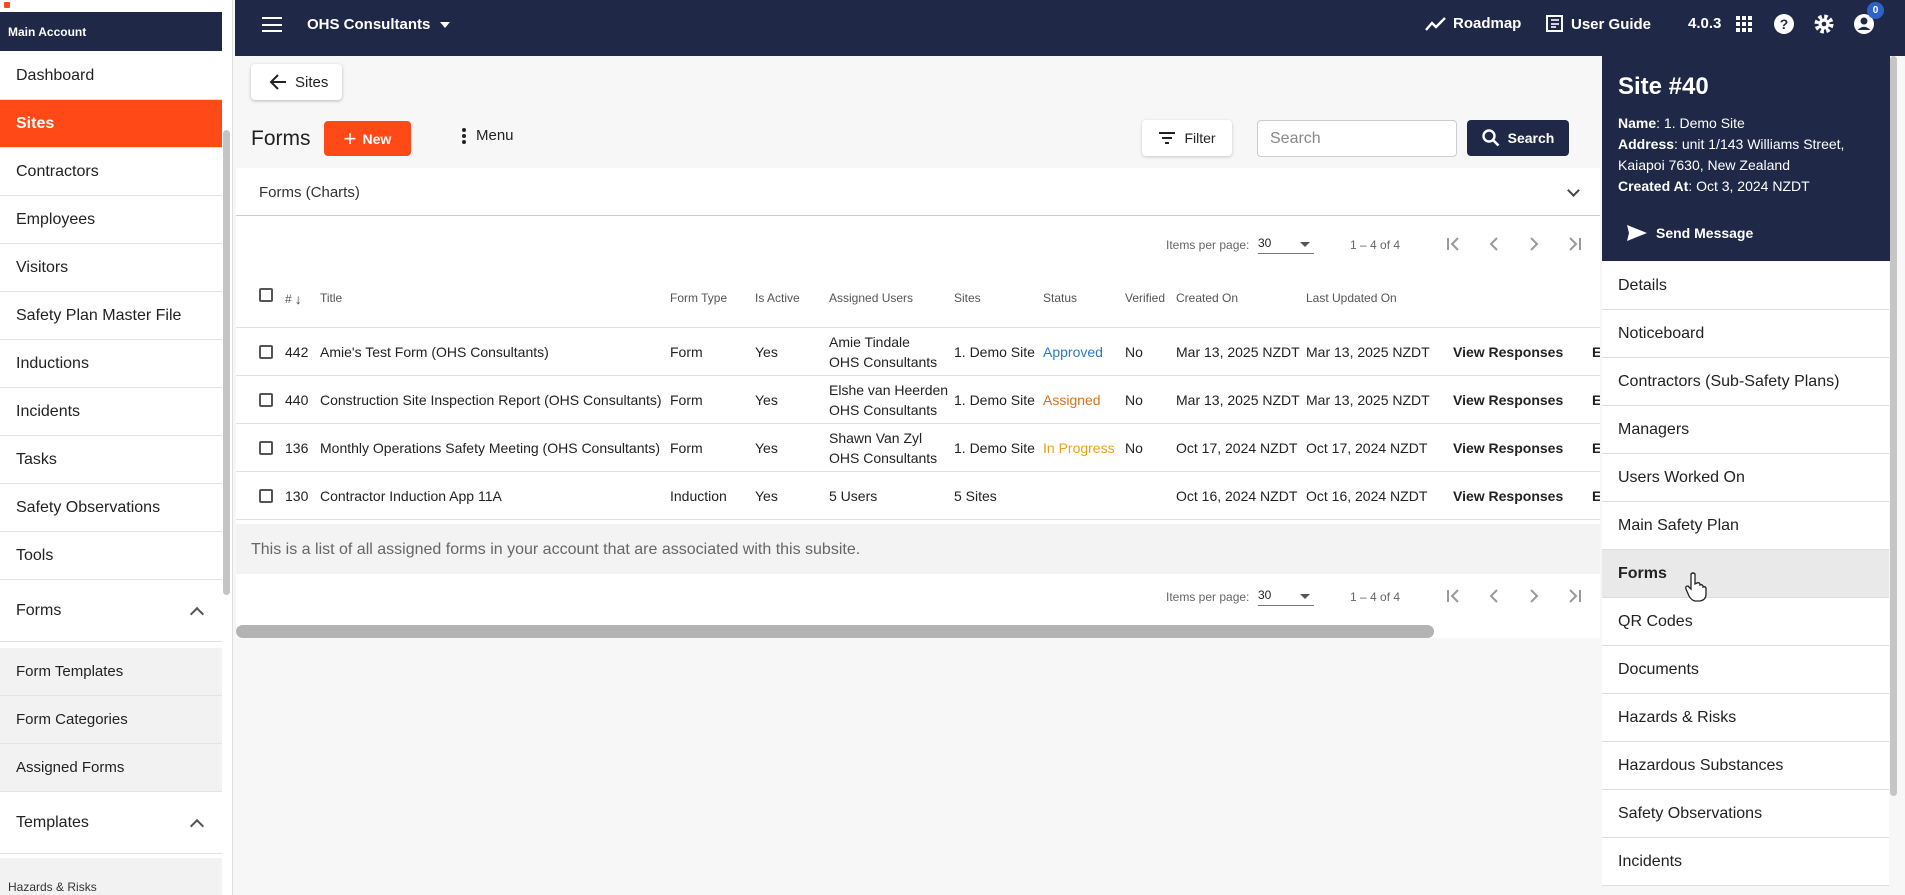  Describe the element at coordinates (111, 268) in the screenshot. I see `sidebar-item-visitors: Visitors` at that location.